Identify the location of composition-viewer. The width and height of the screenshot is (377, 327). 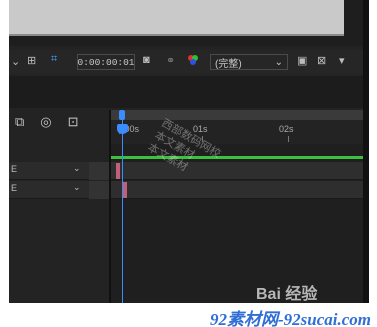
(186, 23).